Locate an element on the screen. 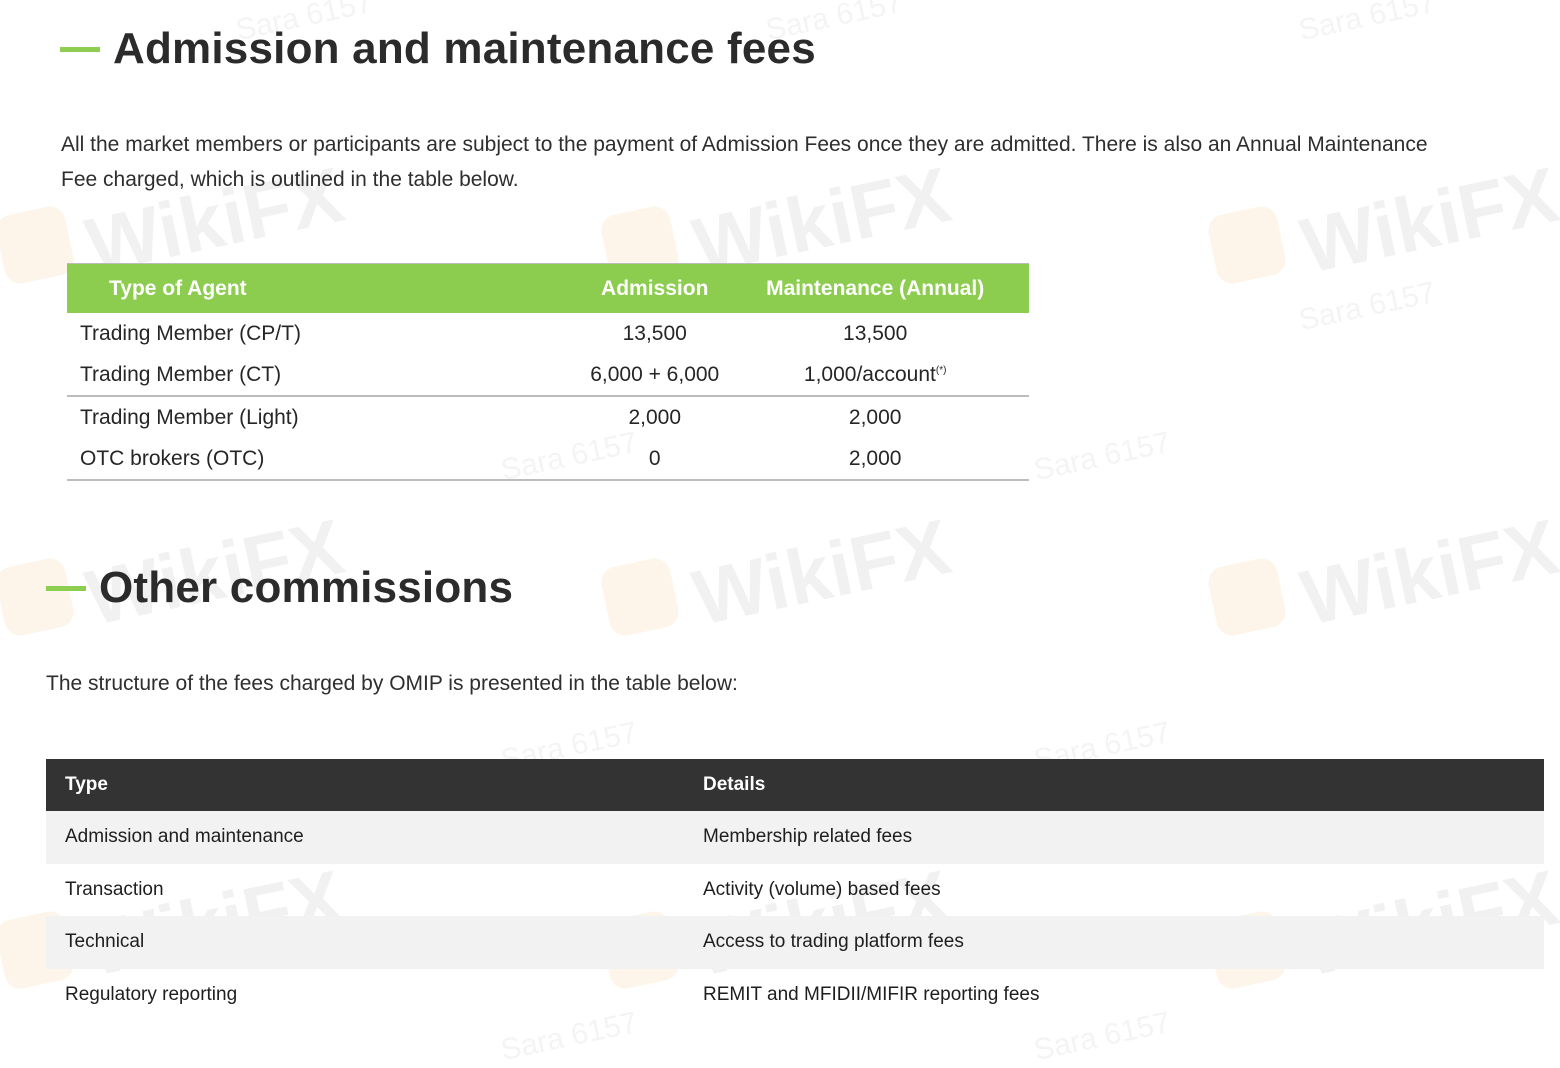  table-cell: Technical is located at coordinates (365, 942).